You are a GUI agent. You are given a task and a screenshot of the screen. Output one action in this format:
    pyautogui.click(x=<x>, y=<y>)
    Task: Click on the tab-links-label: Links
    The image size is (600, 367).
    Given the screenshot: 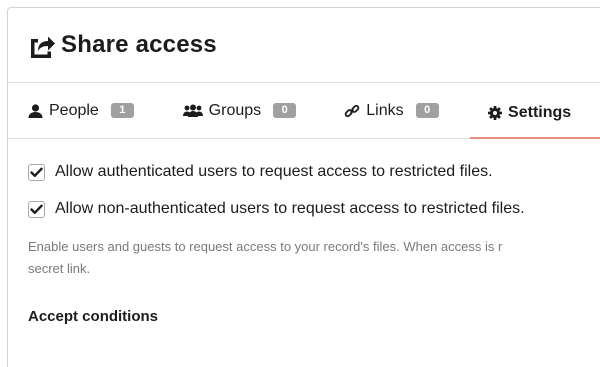 What is the action you would take?
    pyautogui.click(x=385, y=110)
    